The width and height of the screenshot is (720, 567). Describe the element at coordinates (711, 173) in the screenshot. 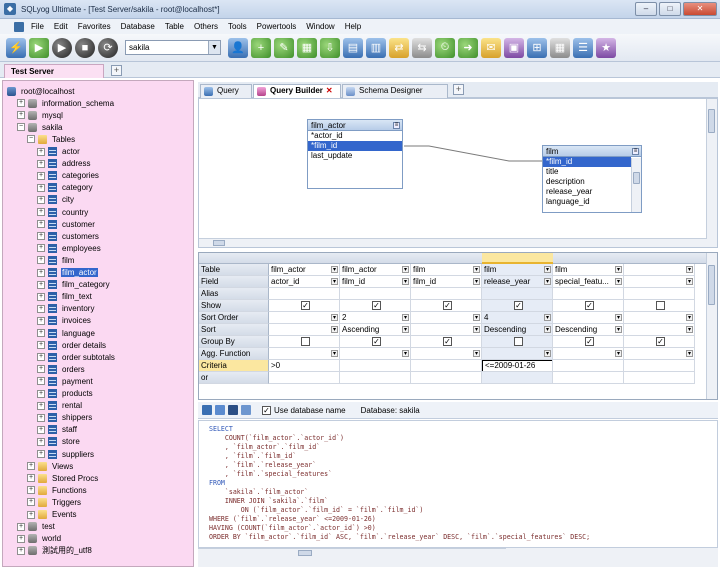

I see `canvas-vertical-scrollbar` at that location.